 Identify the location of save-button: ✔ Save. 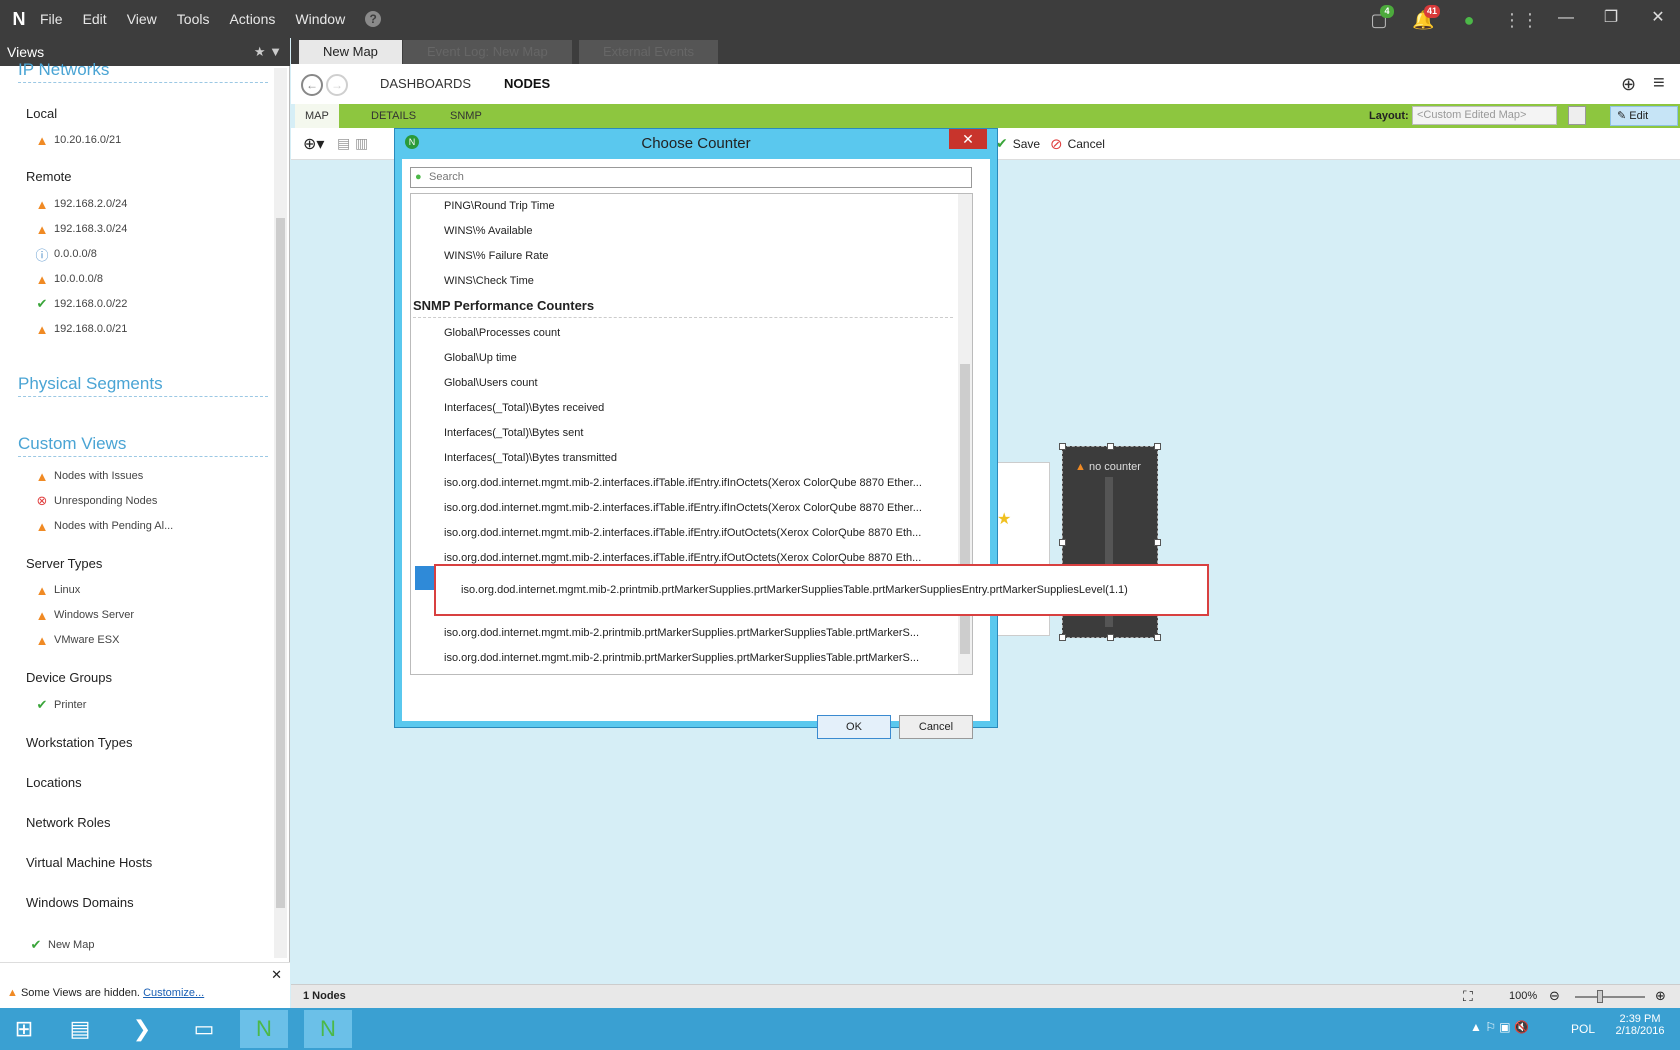
(1018, 143).